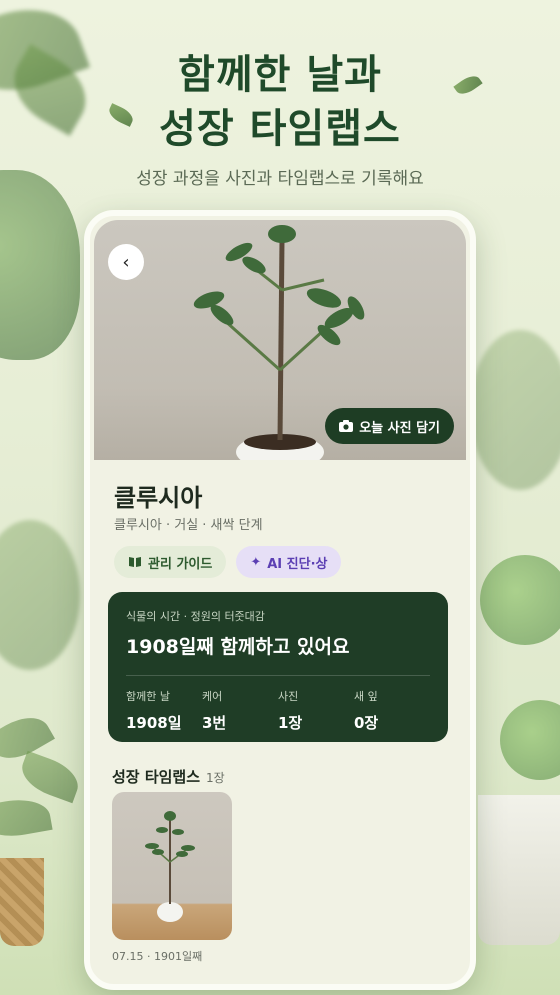 The height and width of the screenshot is (995, 560). What do you see at coordinates (256, 562) in the screenshot?
I see `sparkle-icon: ✦` at bounding box center [256, 562].